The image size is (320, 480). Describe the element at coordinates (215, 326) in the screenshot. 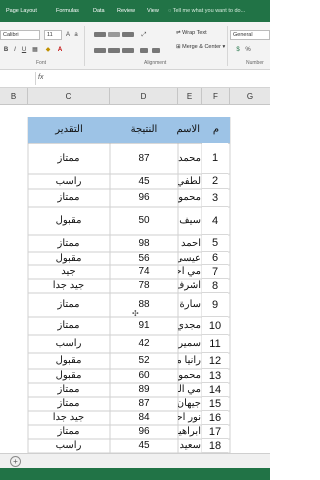

I see `row-number-cell: 10` at that location.